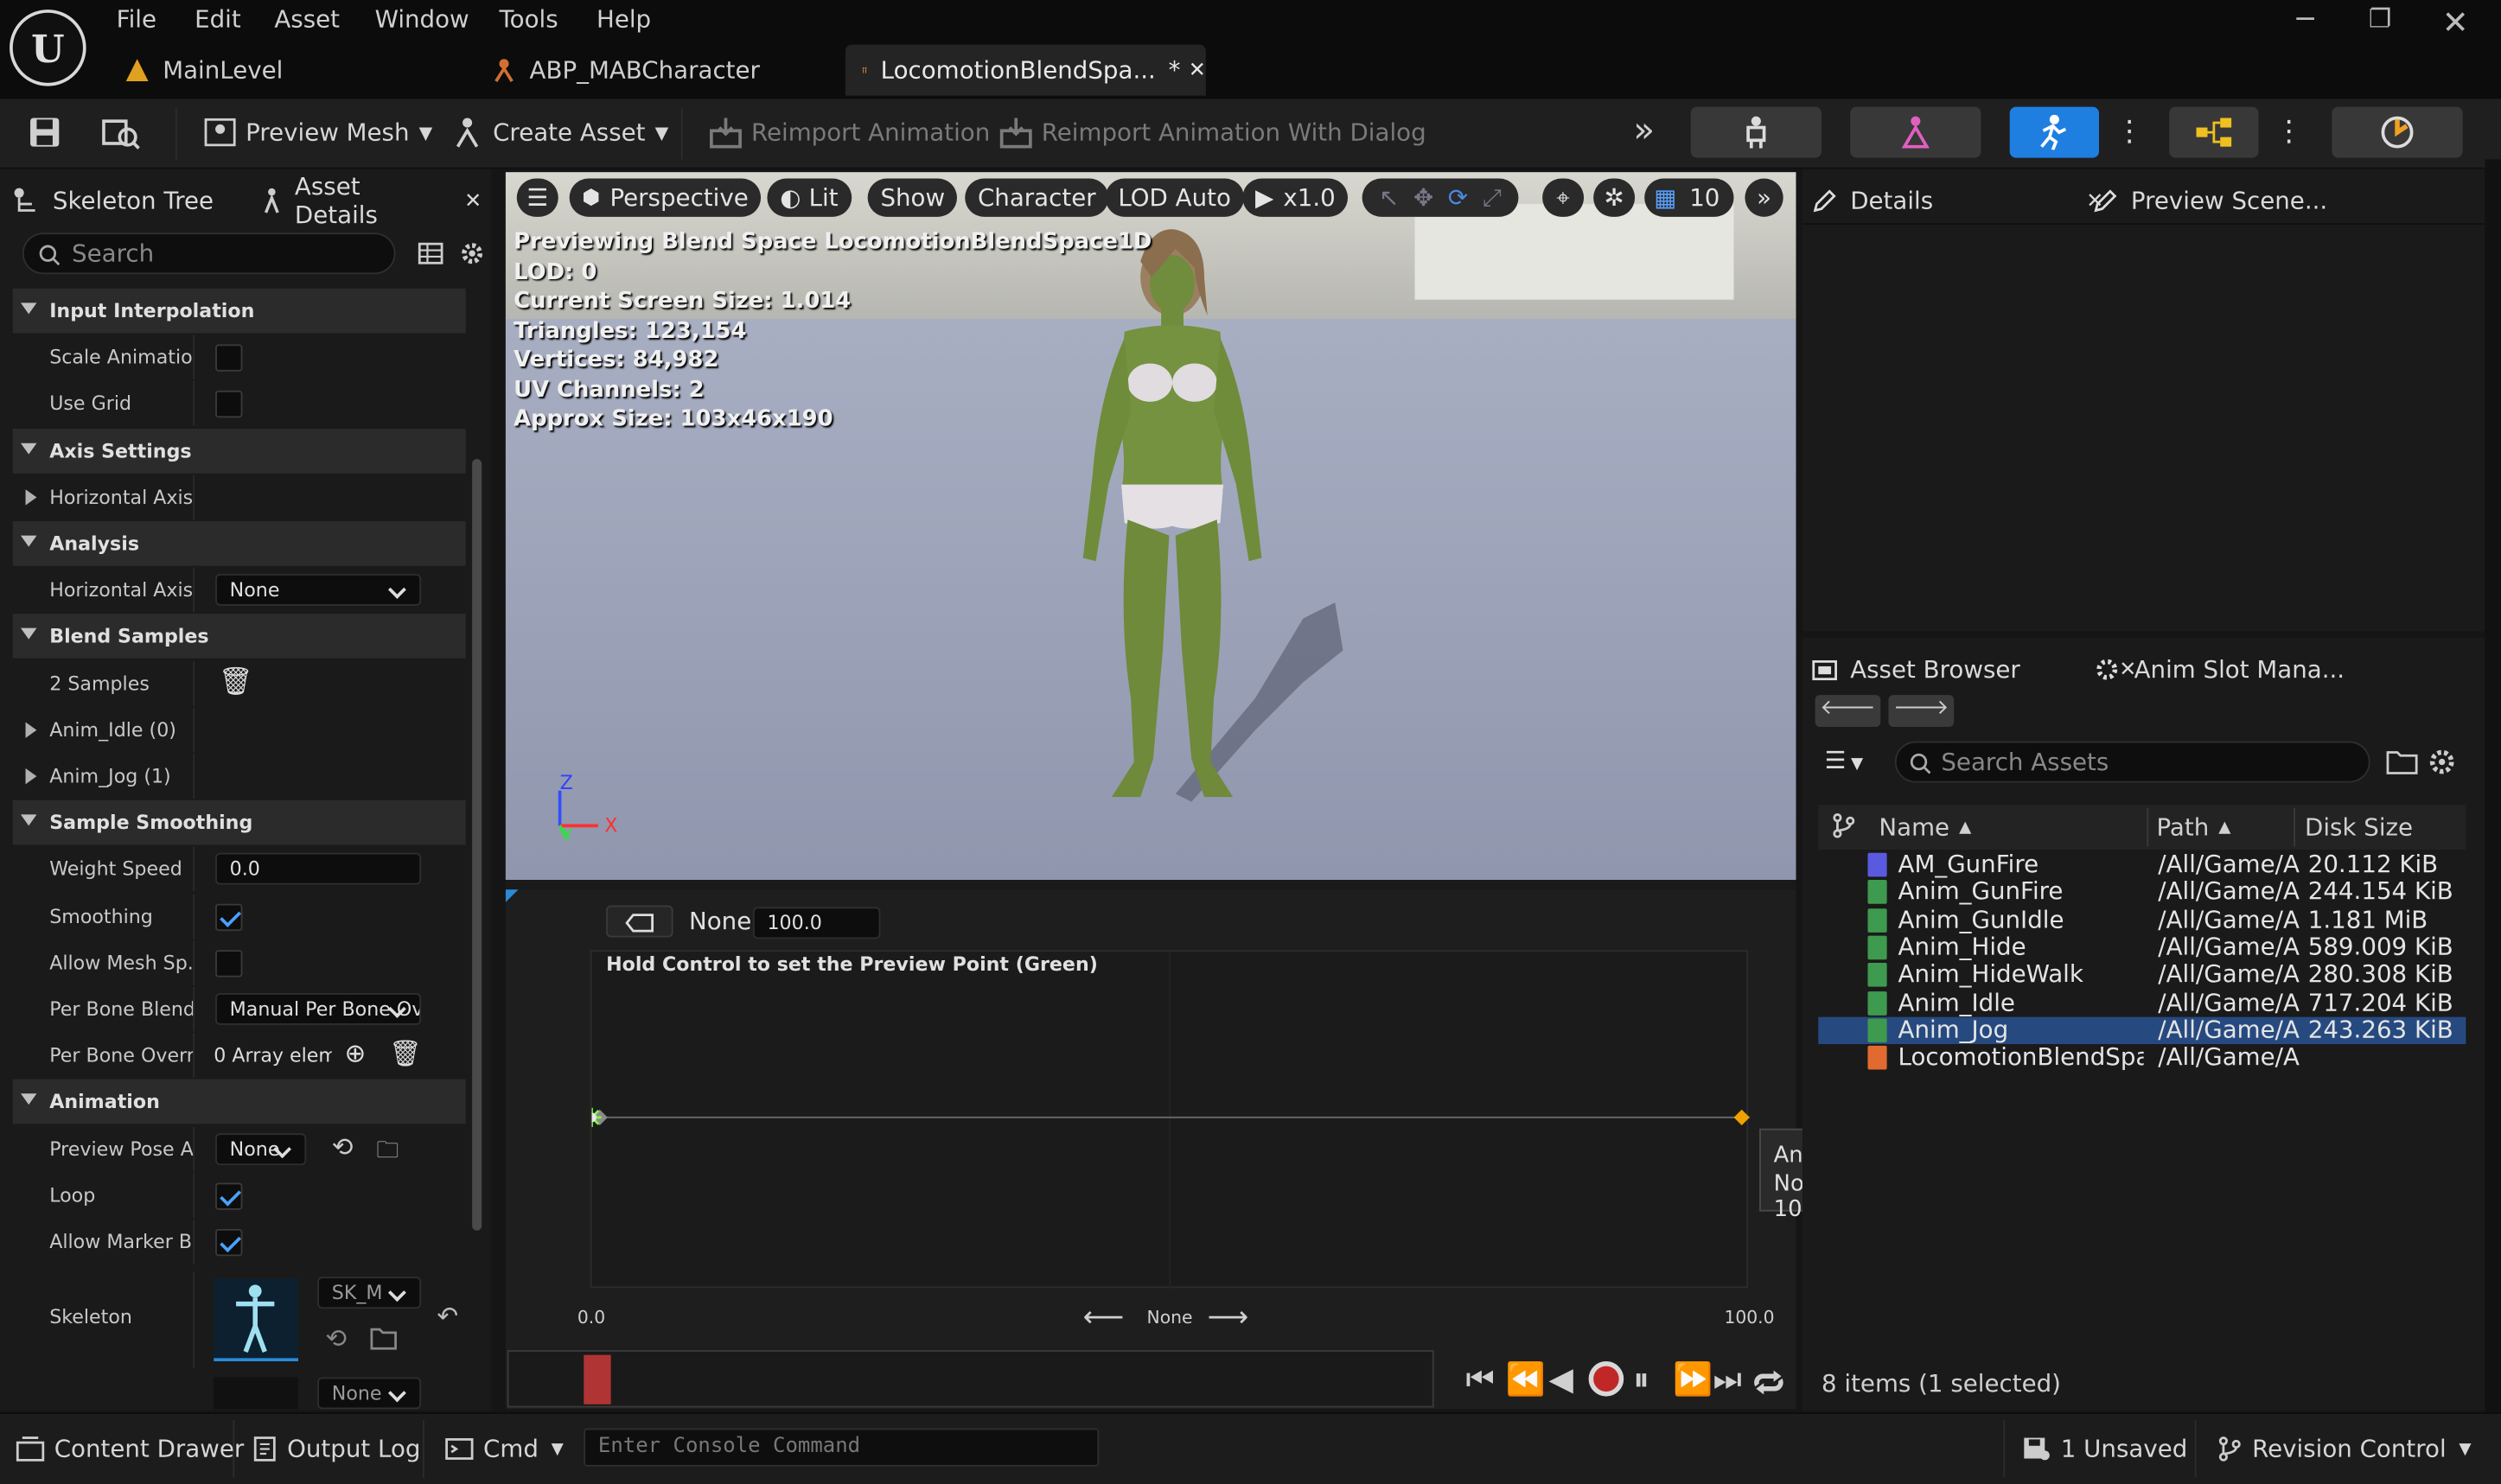 This screenshot has width=2501, height=1484. What do you see at coordinates (504, 1449) in the screenshot?
I see `cmd-button: Cmd ▼` at bounding box center [504, 1449].